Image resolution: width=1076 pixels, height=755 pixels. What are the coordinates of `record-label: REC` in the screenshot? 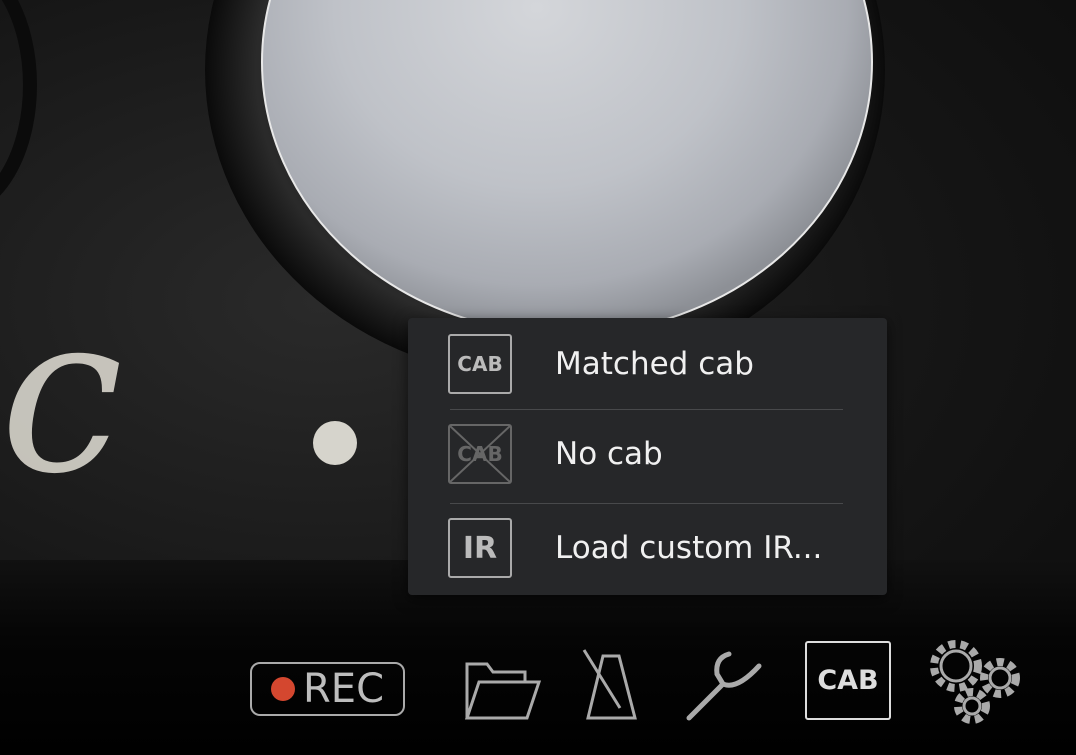 It's located at (343, 689).